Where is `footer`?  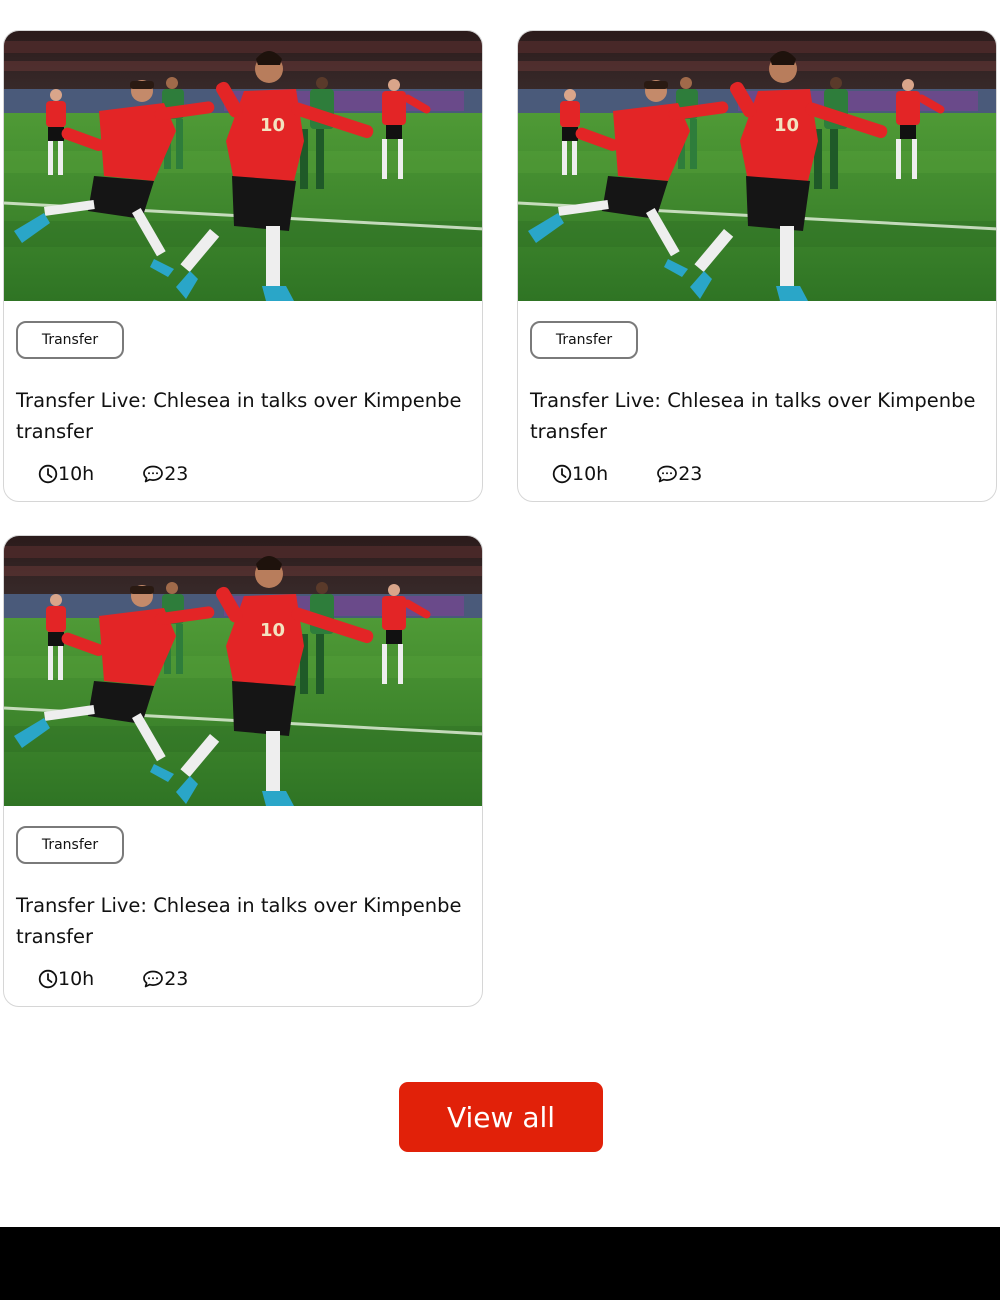
footer is located at coordinates (500, 1263).